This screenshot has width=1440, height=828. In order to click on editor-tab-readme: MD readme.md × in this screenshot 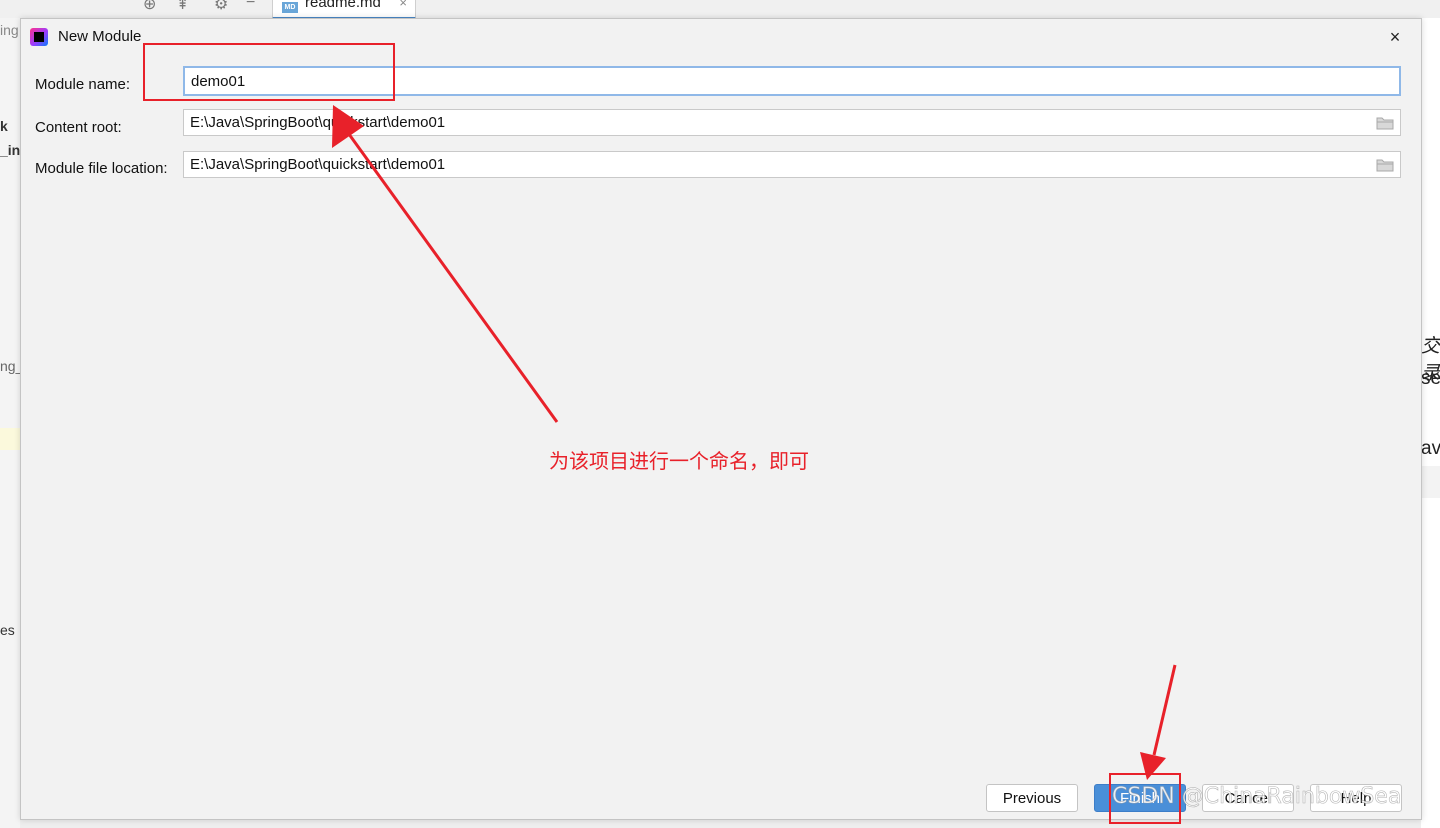, I will do `click(344, 9)`.